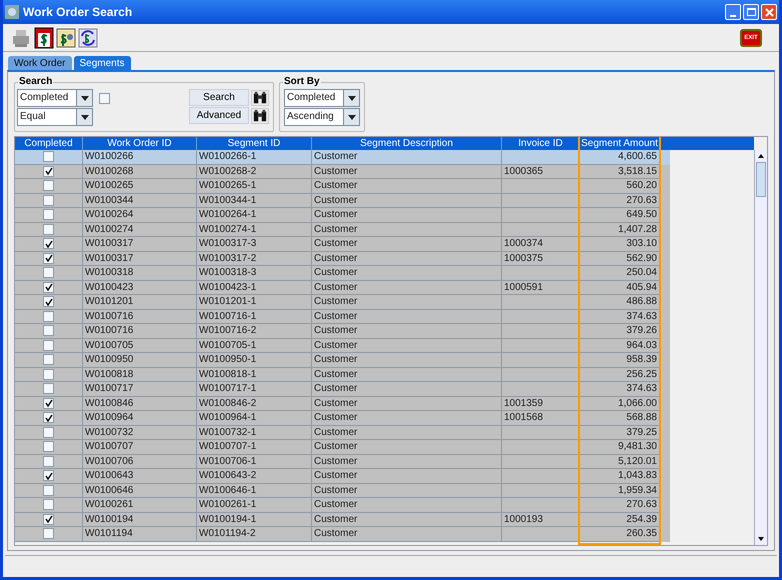 This screenshot has width=782, height=580. What do you see at coordinates (342, 186) in the screenshot?
I see `table-row: W0100265 W0100265-1 Customer 560.20` at bounding box center [342, 186].